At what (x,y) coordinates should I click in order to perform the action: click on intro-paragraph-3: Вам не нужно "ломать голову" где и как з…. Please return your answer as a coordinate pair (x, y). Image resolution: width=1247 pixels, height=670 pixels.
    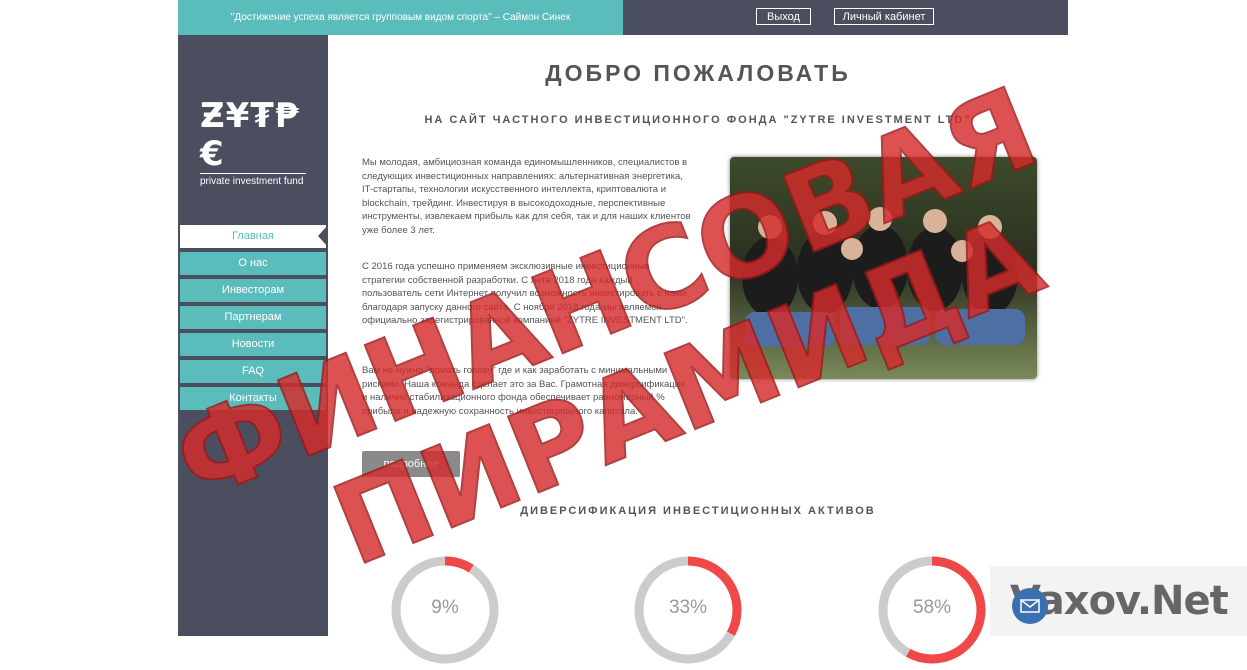
    Looking at the image, I should click on (524, 391).